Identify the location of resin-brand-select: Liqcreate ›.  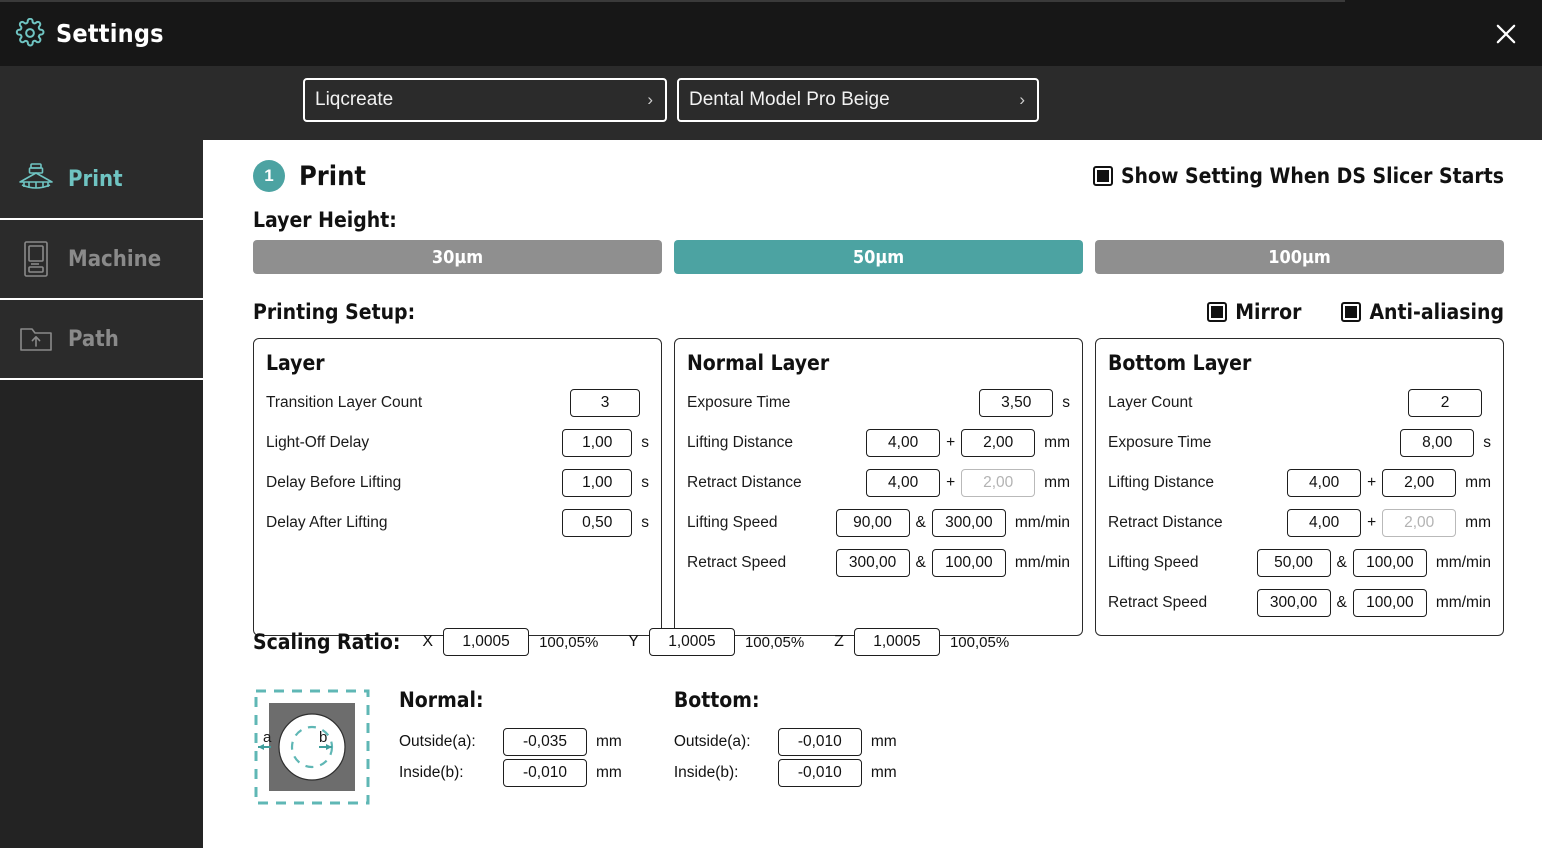
(485, 100).